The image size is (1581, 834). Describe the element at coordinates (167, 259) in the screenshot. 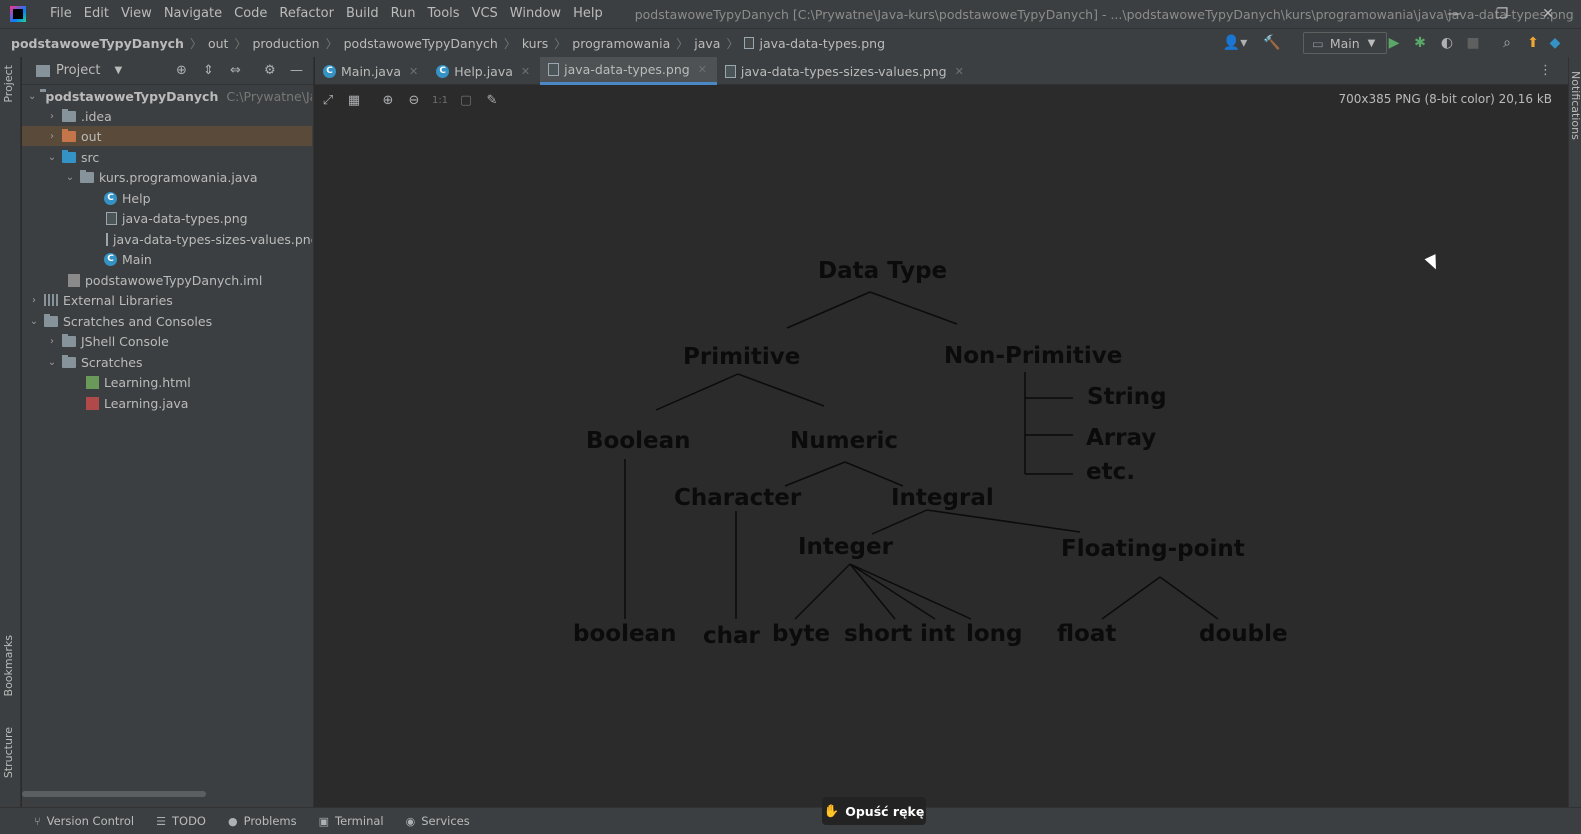

I see `tree-item-main: C Main` at that location.